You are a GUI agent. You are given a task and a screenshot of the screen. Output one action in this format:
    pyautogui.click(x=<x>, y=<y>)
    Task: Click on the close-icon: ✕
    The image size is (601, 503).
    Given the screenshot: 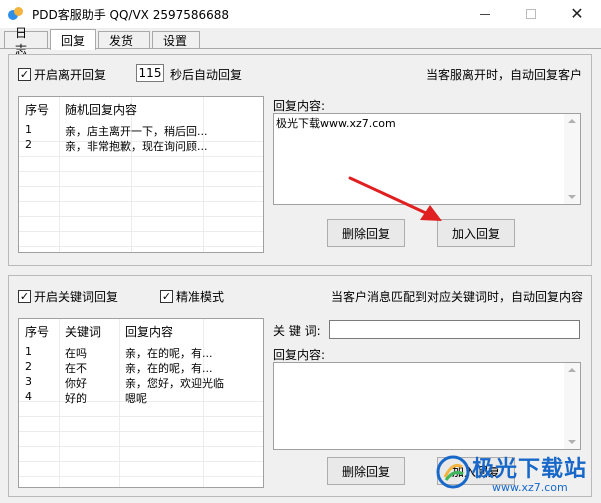 What is the action you would take?
    pyautogui.click(x=577, y=13)
    